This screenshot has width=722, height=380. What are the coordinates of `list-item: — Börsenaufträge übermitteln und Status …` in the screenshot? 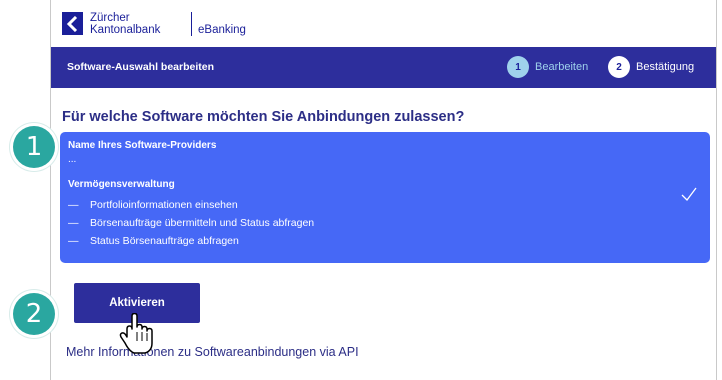 It's located at (191, 223).